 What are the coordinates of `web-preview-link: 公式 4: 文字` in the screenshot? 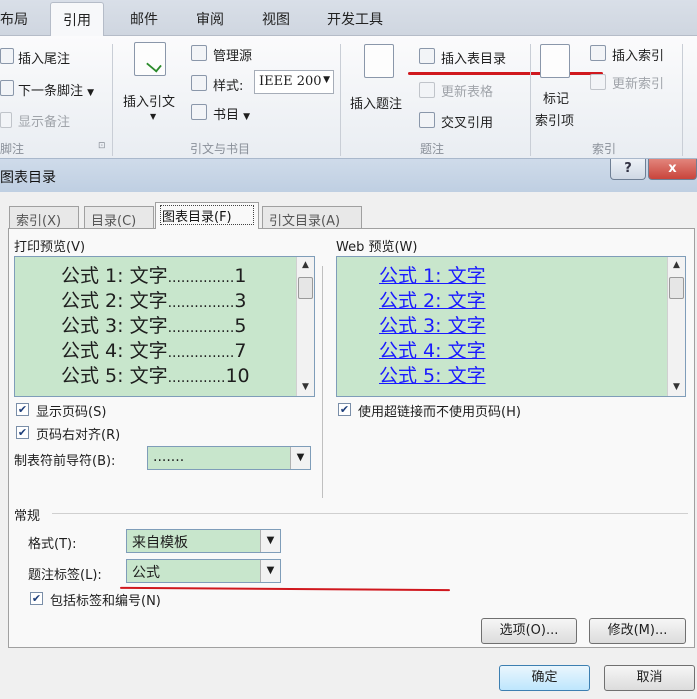 It's located at (432, 349).